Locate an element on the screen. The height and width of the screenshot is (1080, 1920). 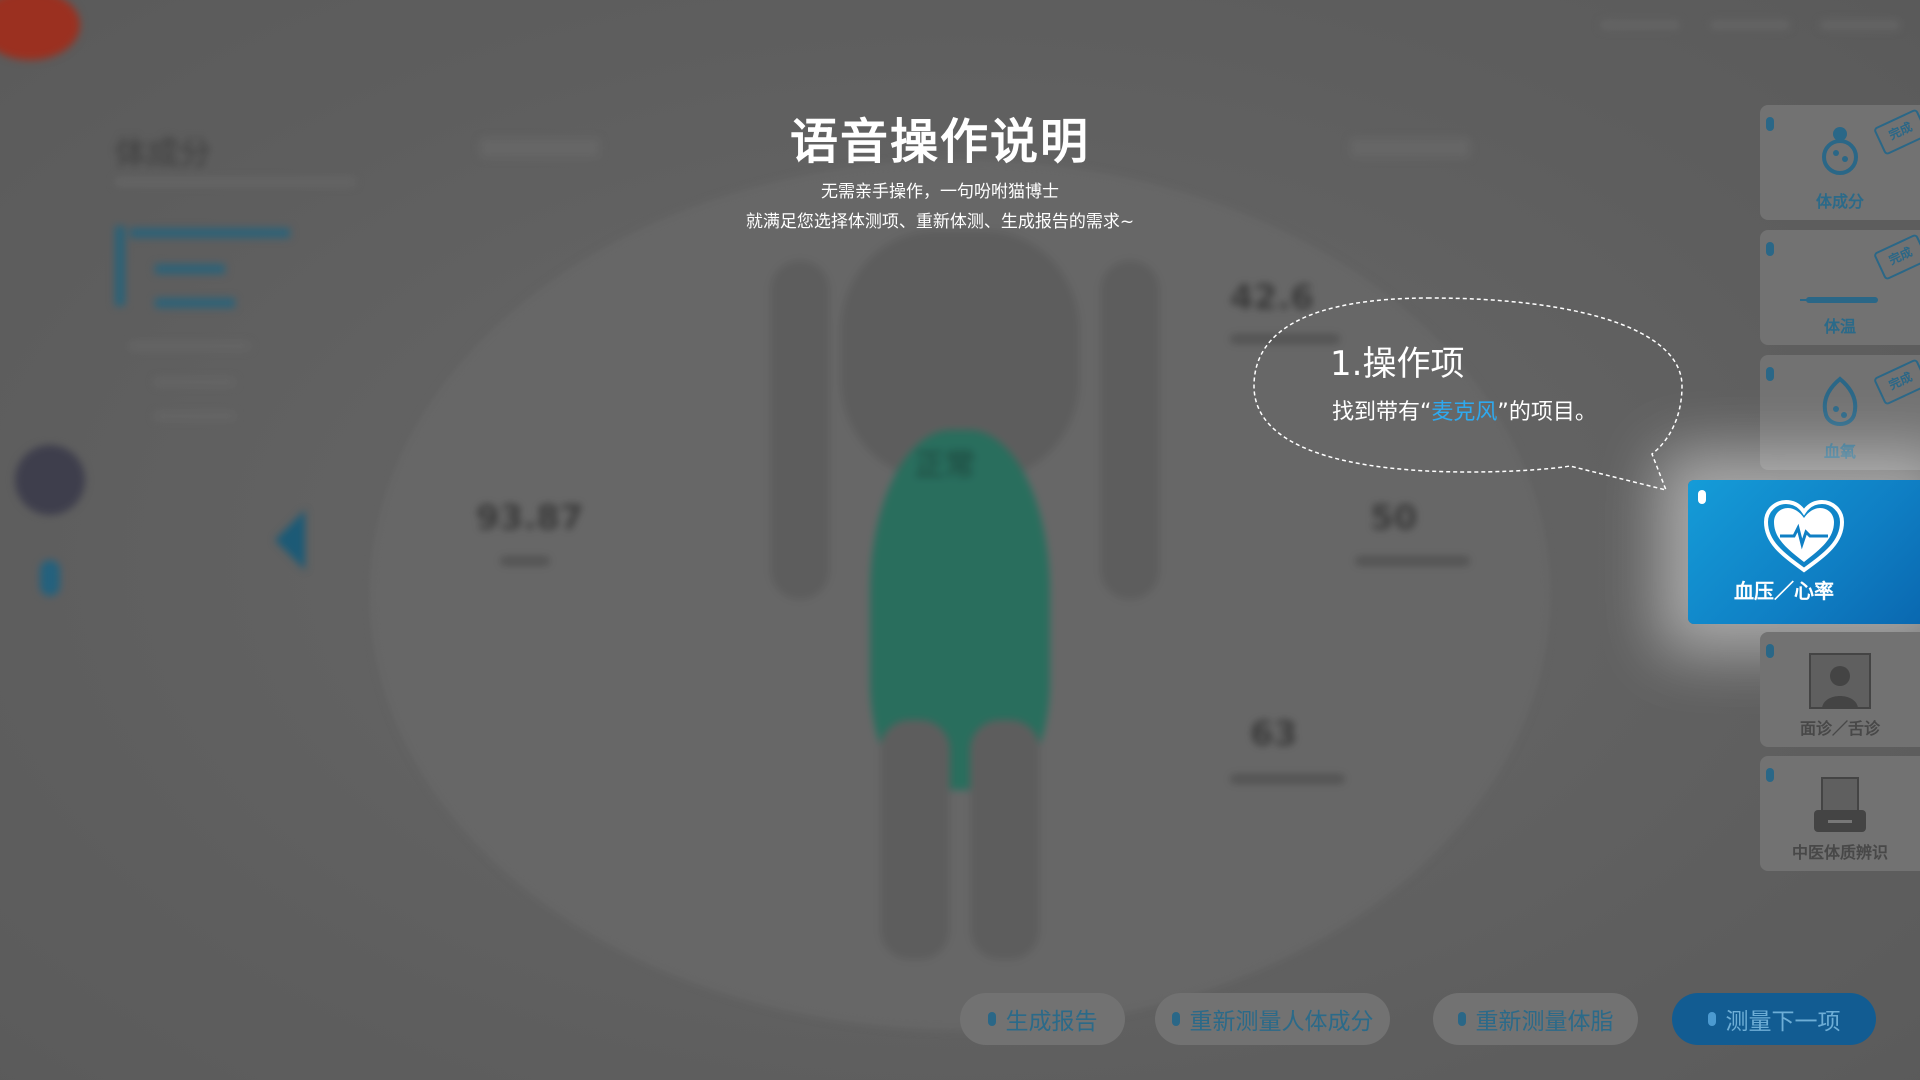
remeasure-body-composition-button: 重新测量人体成分 is located at coordinates (1272, 1019).